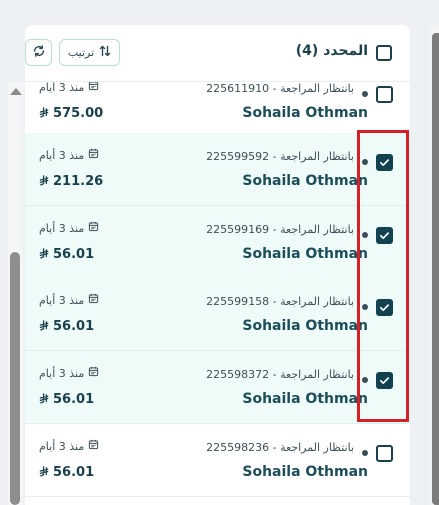 This screenshot has height=505, width=439. I want to click on request-amount: 211.26, so click(71, 181).